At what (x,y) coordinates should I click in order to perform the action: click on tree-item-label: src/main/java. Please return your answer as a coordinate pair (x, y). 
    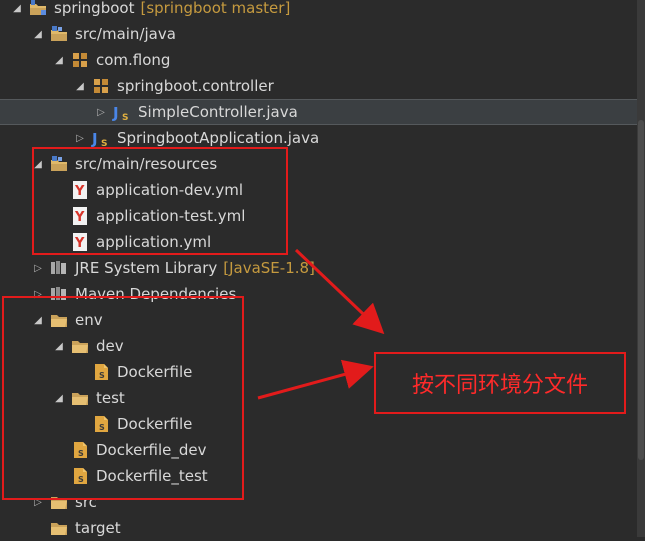
    Looking at the image, I should click on (125, 34).